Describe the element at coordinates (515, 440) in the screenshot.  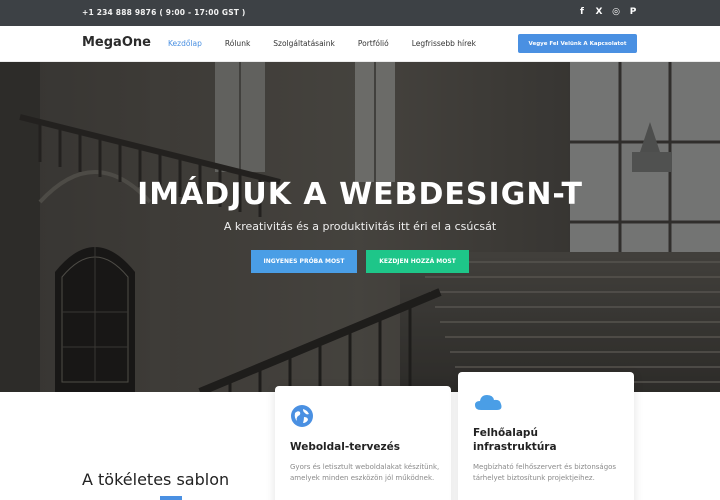
I see `card-title: Felhőalapú infrastruktúra` at that location.